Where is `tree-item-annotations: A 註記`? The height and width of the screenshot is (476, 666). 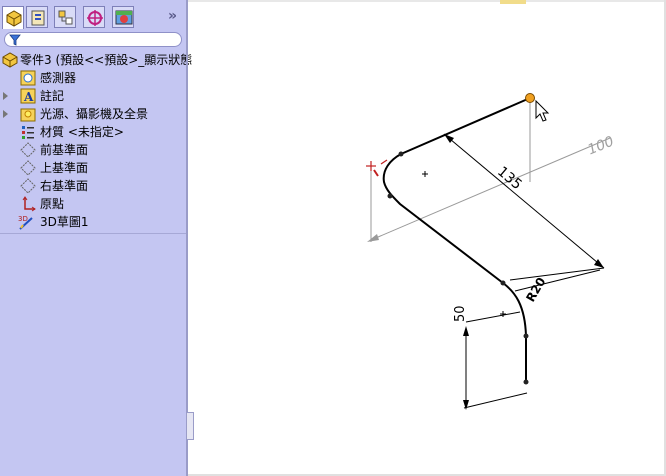 tree-item-annotations: A 註記 is located at coordinates (93, 96).